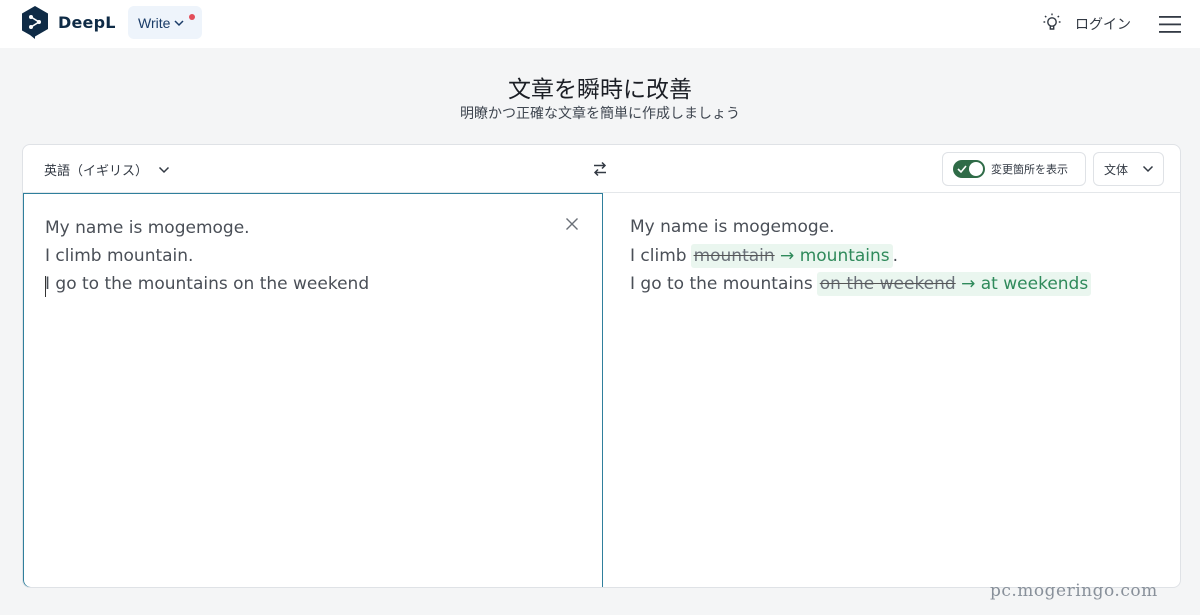  Describe the element at coordinates (887, 284) in the screenshot. I see `removed-text: on the weekend` at that location.